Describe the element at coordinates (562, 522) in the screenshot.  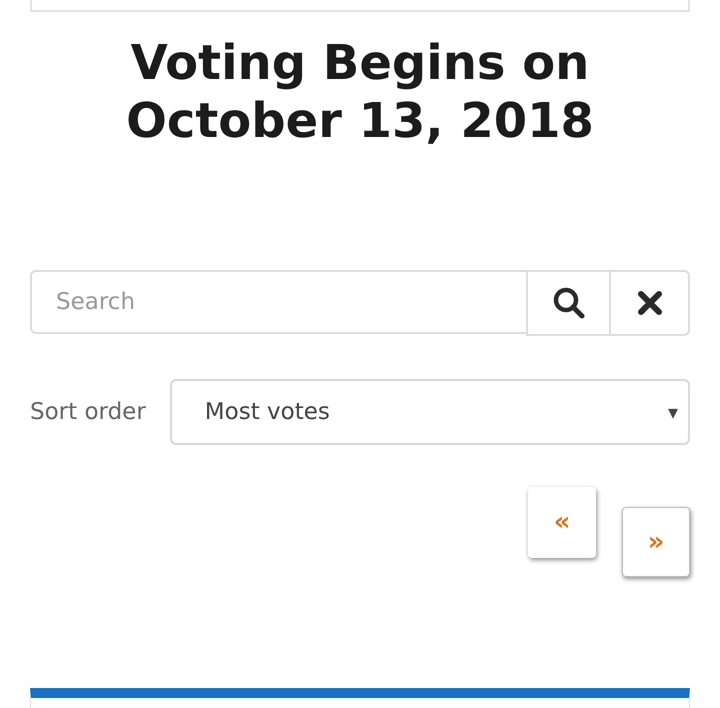
I see `previous-page-button: «` at that location.